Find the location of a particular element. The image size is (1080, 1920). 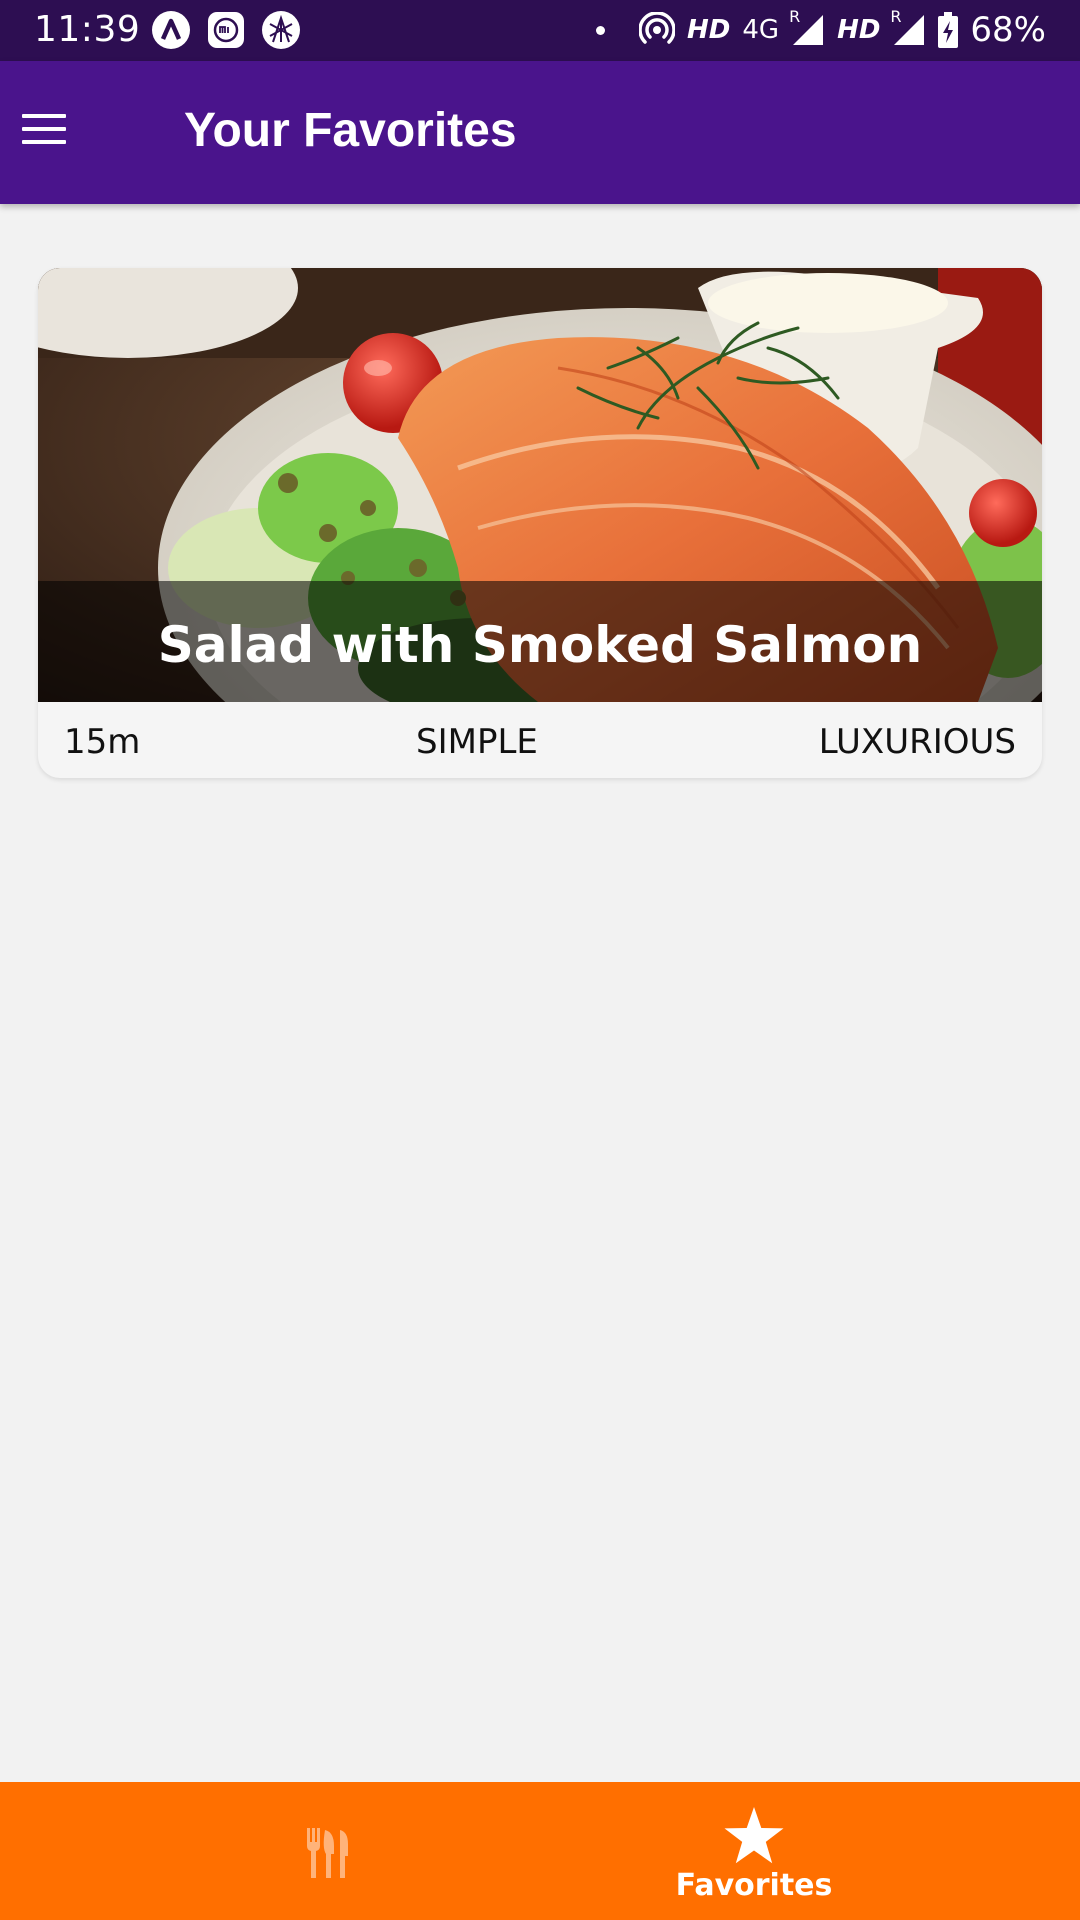

restaurant-icon is located at coordinates (327, 1853).